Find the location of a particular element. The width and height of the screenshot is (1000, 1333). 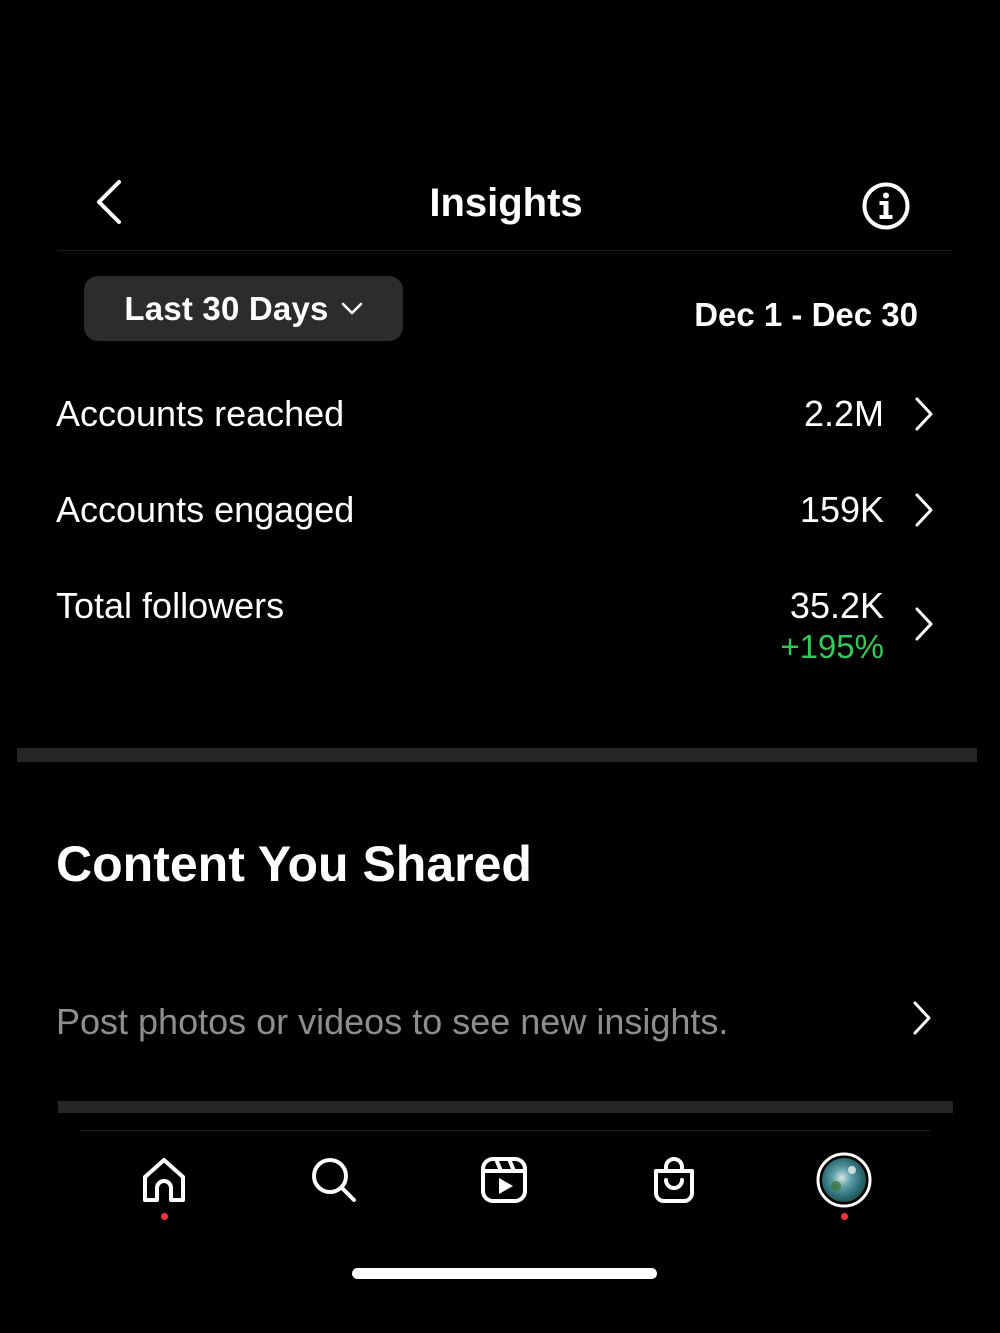

info-button is located at coordinates (886, 206).